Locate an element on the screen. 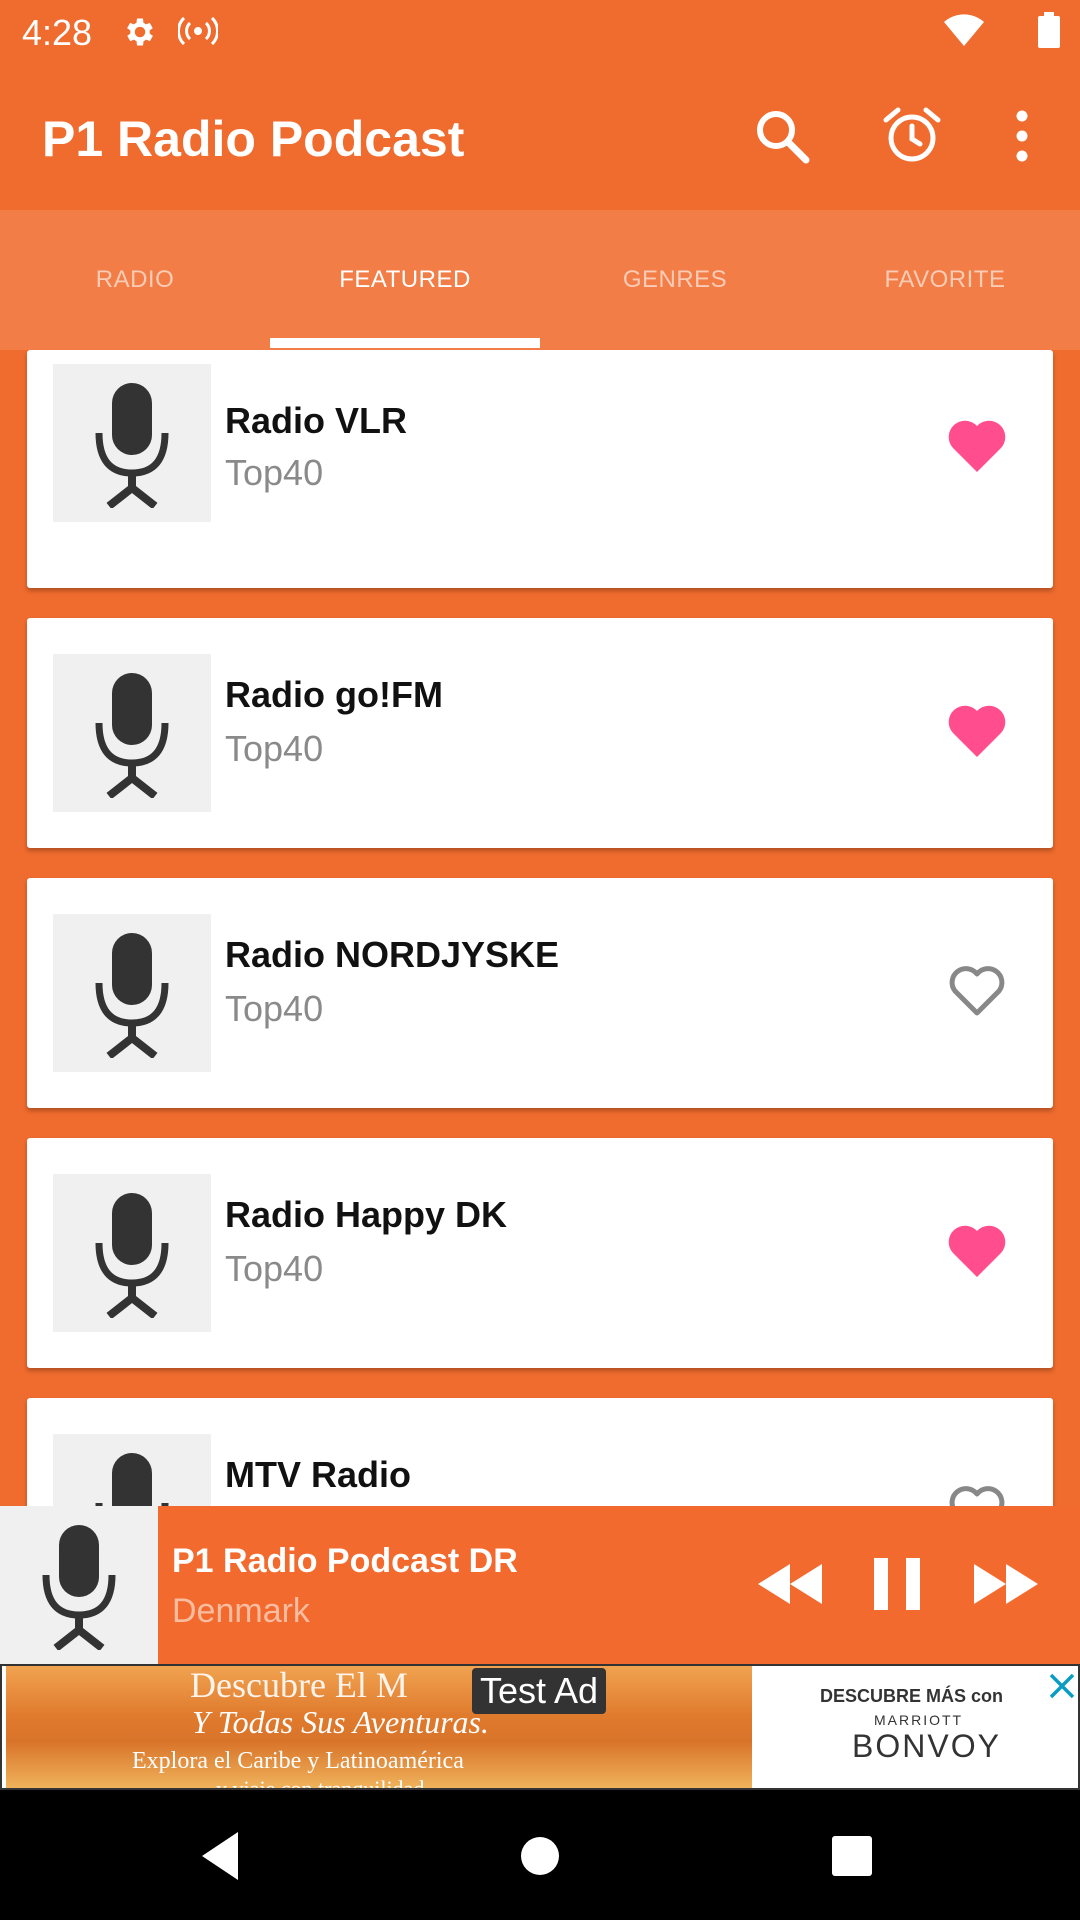 The width and height of the screenshot is (1080, 1920). tab-featured: FEATURED is located at coordinates (405, 280).